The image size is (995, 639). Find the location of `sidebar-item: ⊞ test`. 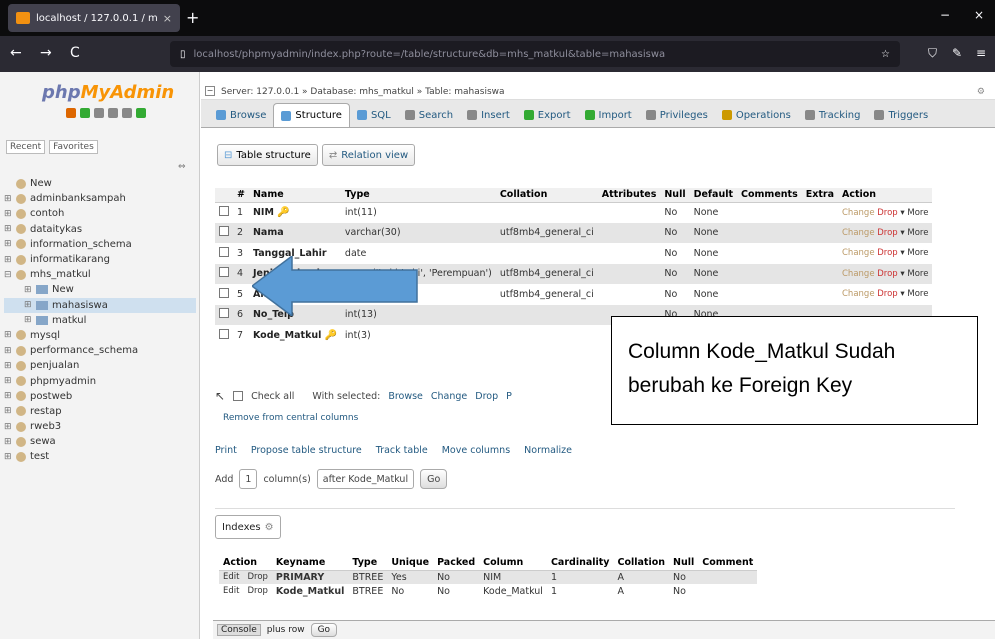

sidebar-item: ⊞ test is located at coordinates (100, 456).